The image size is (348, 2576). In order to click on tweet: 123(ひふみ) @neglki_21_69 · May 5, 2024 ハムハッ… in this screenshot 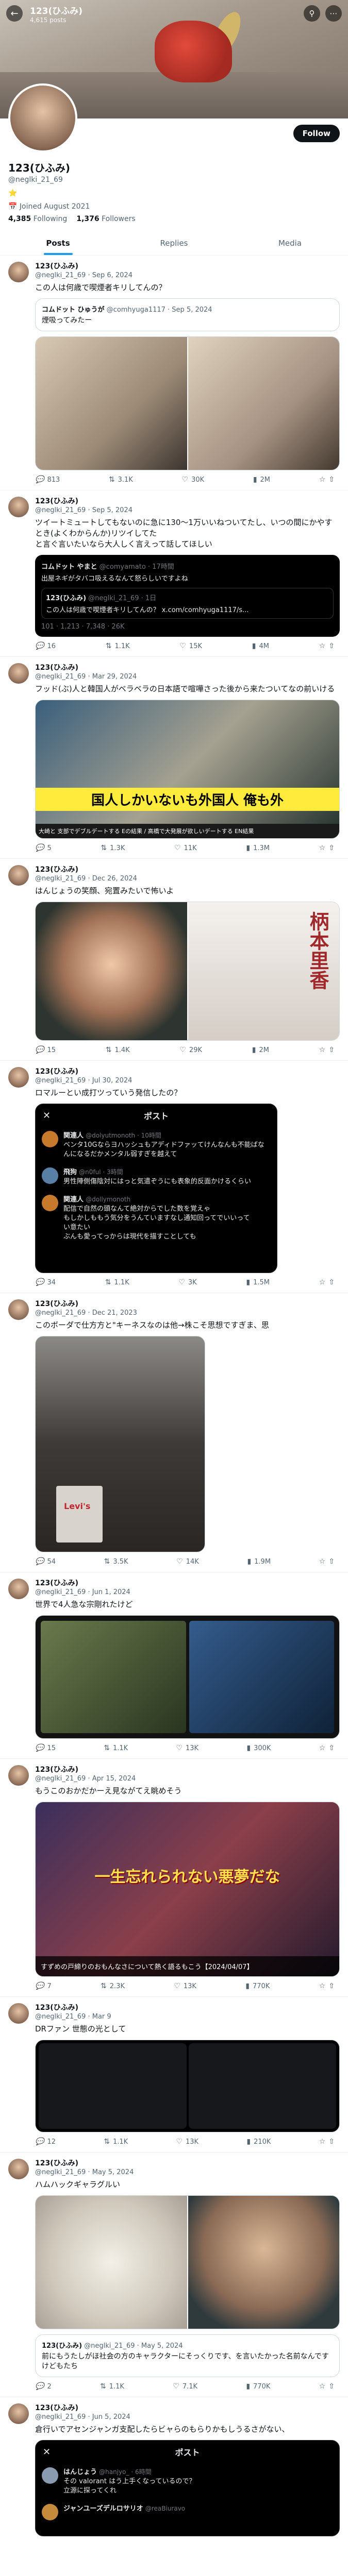, I will do `click(174, 2275)`.